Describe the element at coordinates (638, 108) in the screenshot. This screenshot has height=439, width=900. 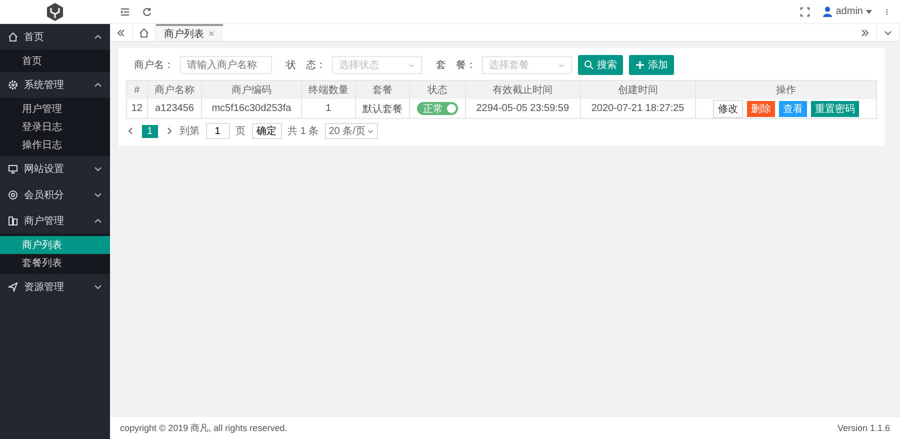
I see `table-cell: 2020-07-21 18:27:25` at that location.